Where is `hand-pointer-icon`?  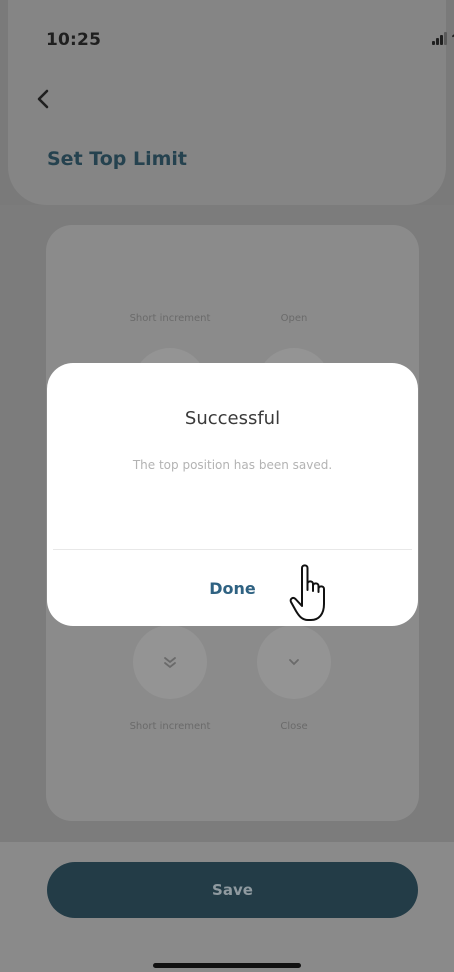
hand-pointer-icon is located at coordinates (307, 592).